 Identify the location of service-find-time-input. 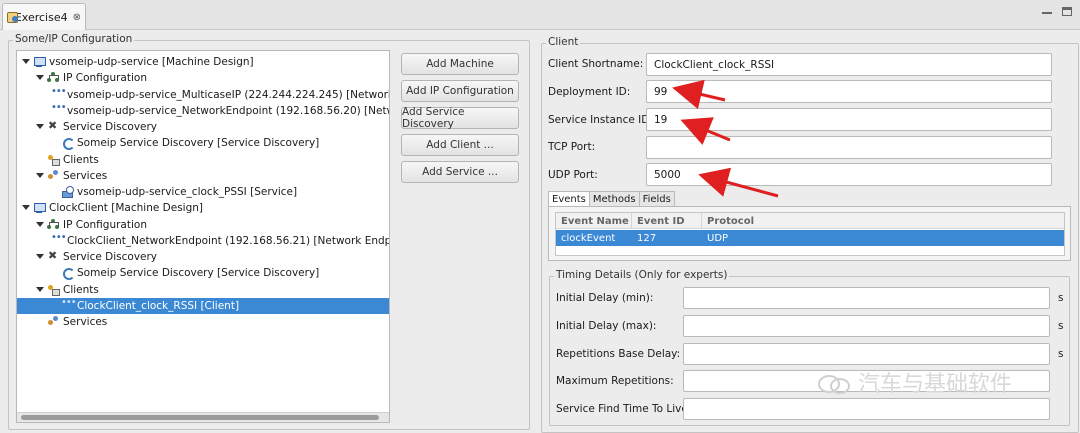
(866, 409).